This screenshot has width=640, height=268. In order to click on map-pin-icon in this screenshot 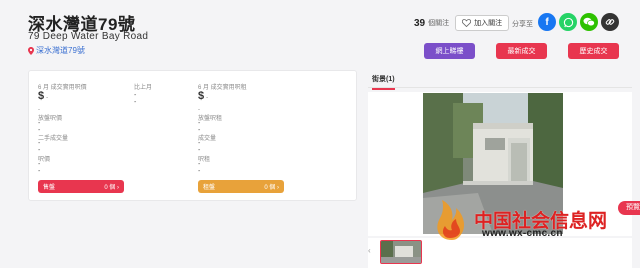, I will do `click(31, 50)`.